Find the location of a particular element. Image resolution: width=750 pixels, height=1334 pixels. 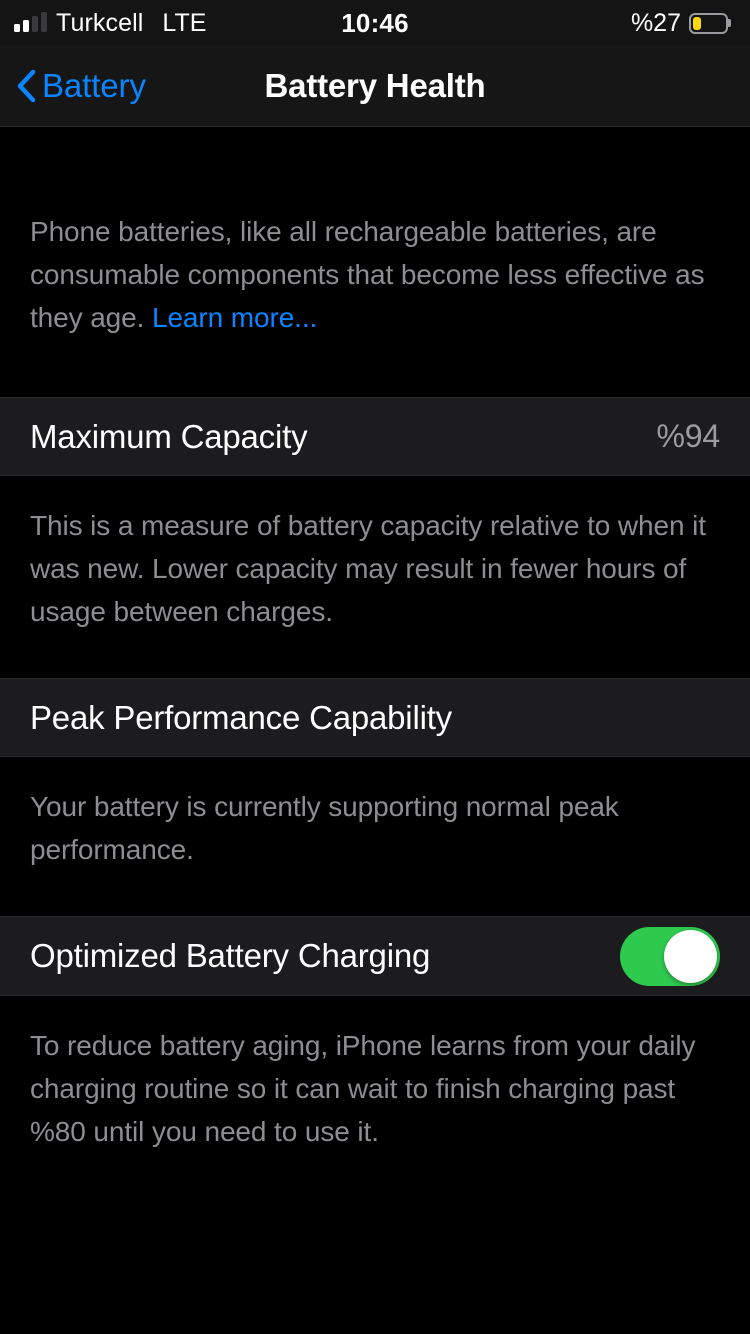

carrier-name: Turkcell is located at coordinates (100, 22).